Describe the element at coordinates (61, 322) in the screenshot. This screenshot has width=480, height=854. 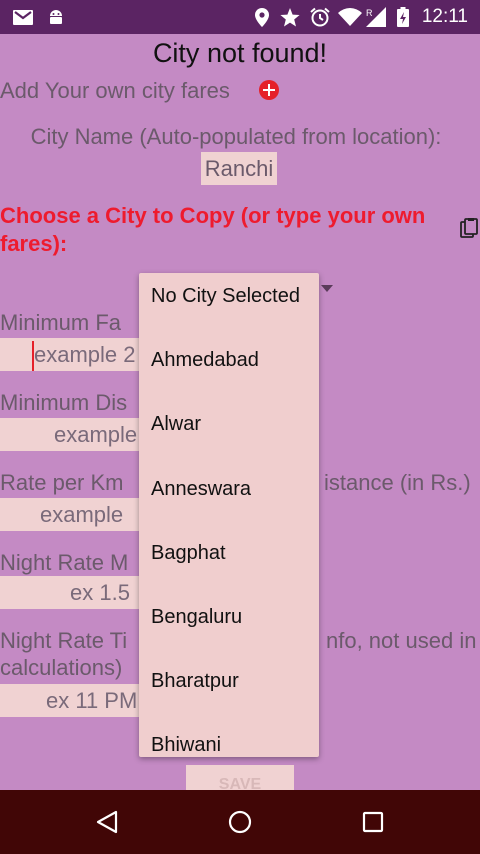
I see `minimum-fare-label: Minimum Fa` at that location.